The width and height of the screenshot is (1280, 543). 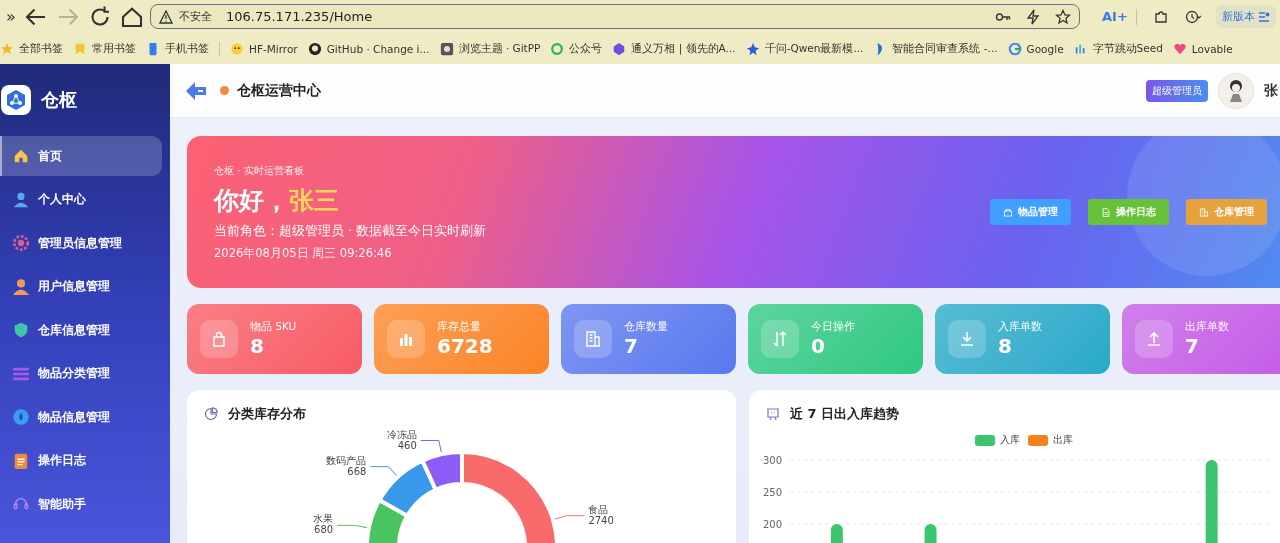 What do you see at coordinates (81, 243) in the screenshot?
I see `sidebar-item: 管理员信息管理` at bounding box center [81, 243].